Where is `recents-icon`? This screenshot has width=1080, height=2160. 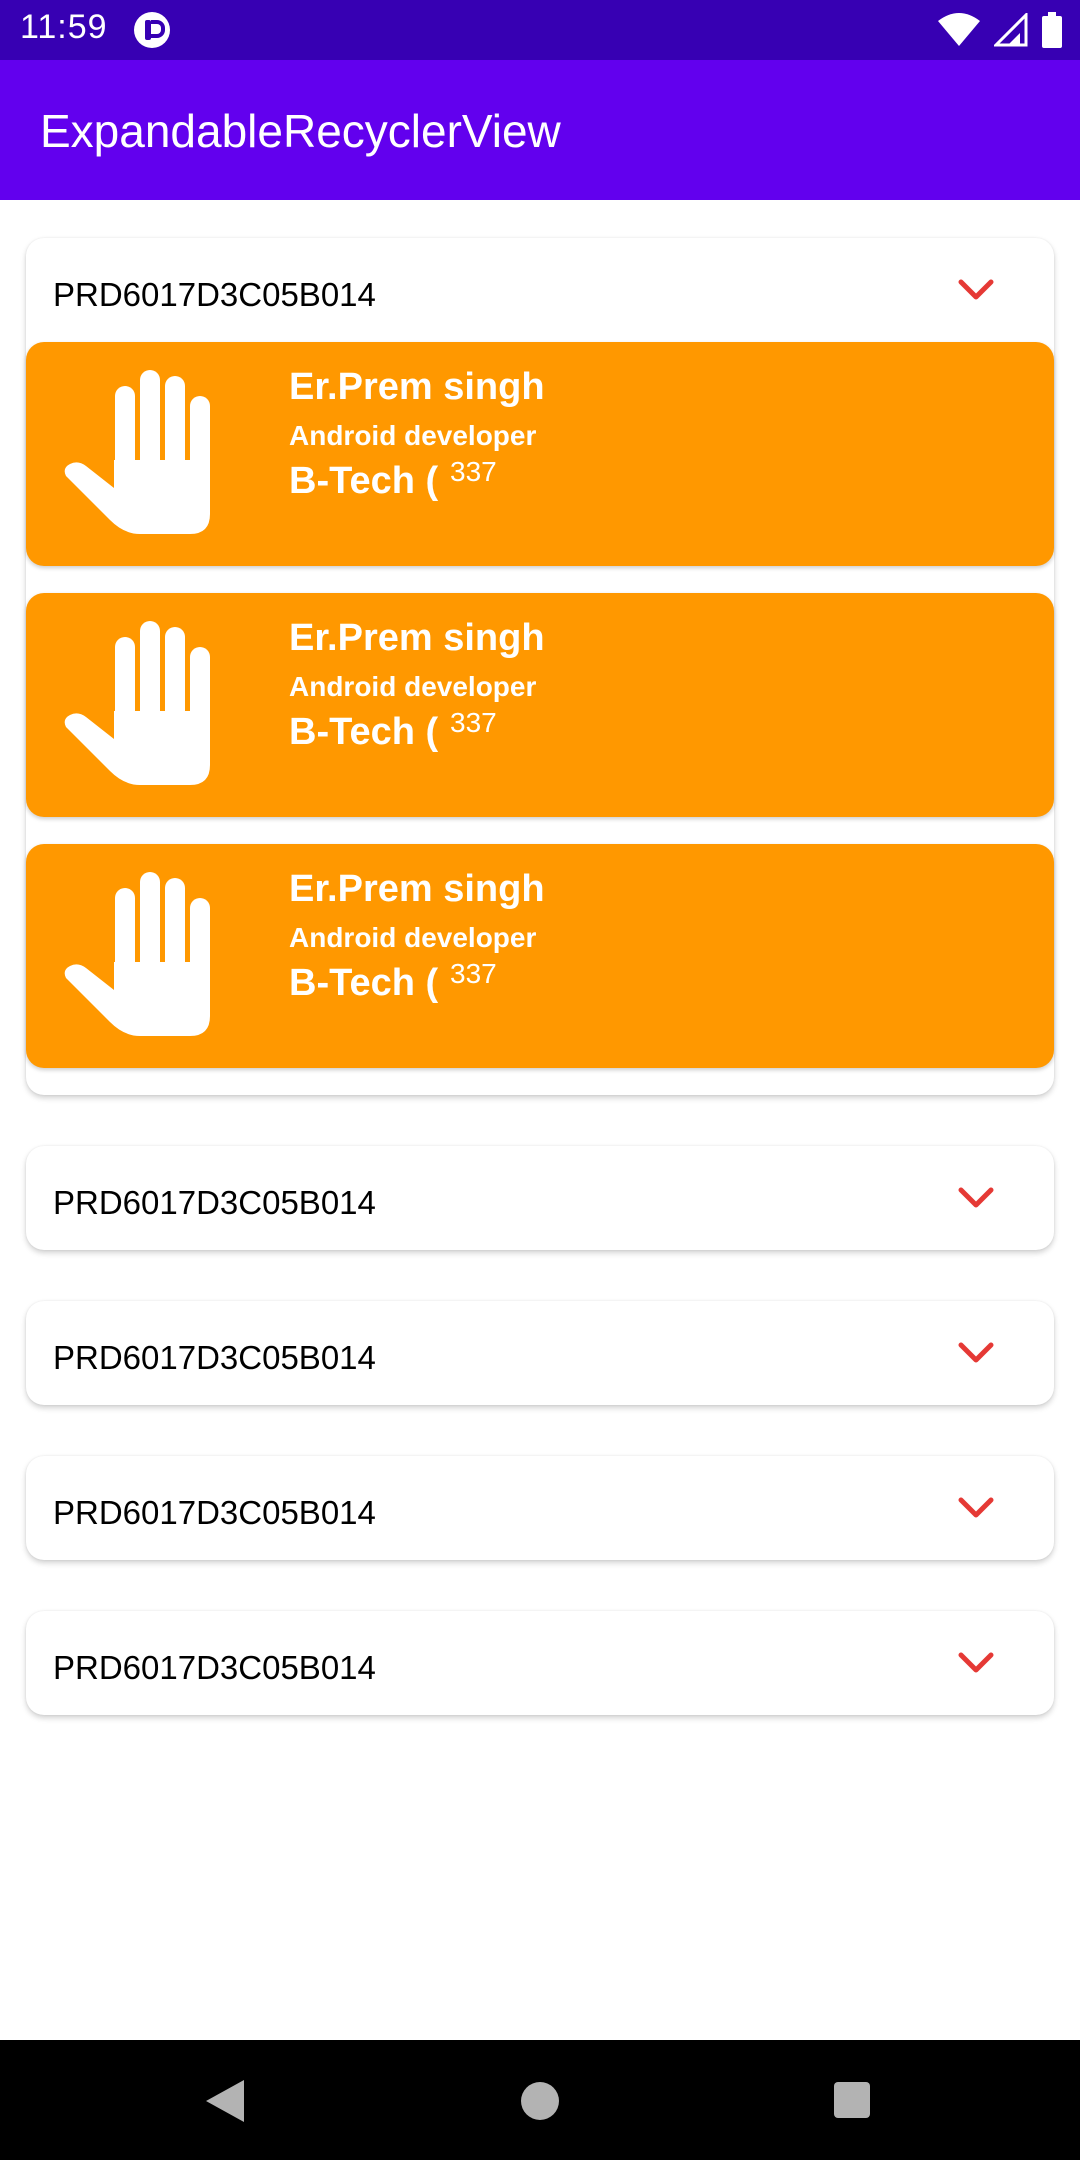
recents-icon is located at coordinates (852, 2100).